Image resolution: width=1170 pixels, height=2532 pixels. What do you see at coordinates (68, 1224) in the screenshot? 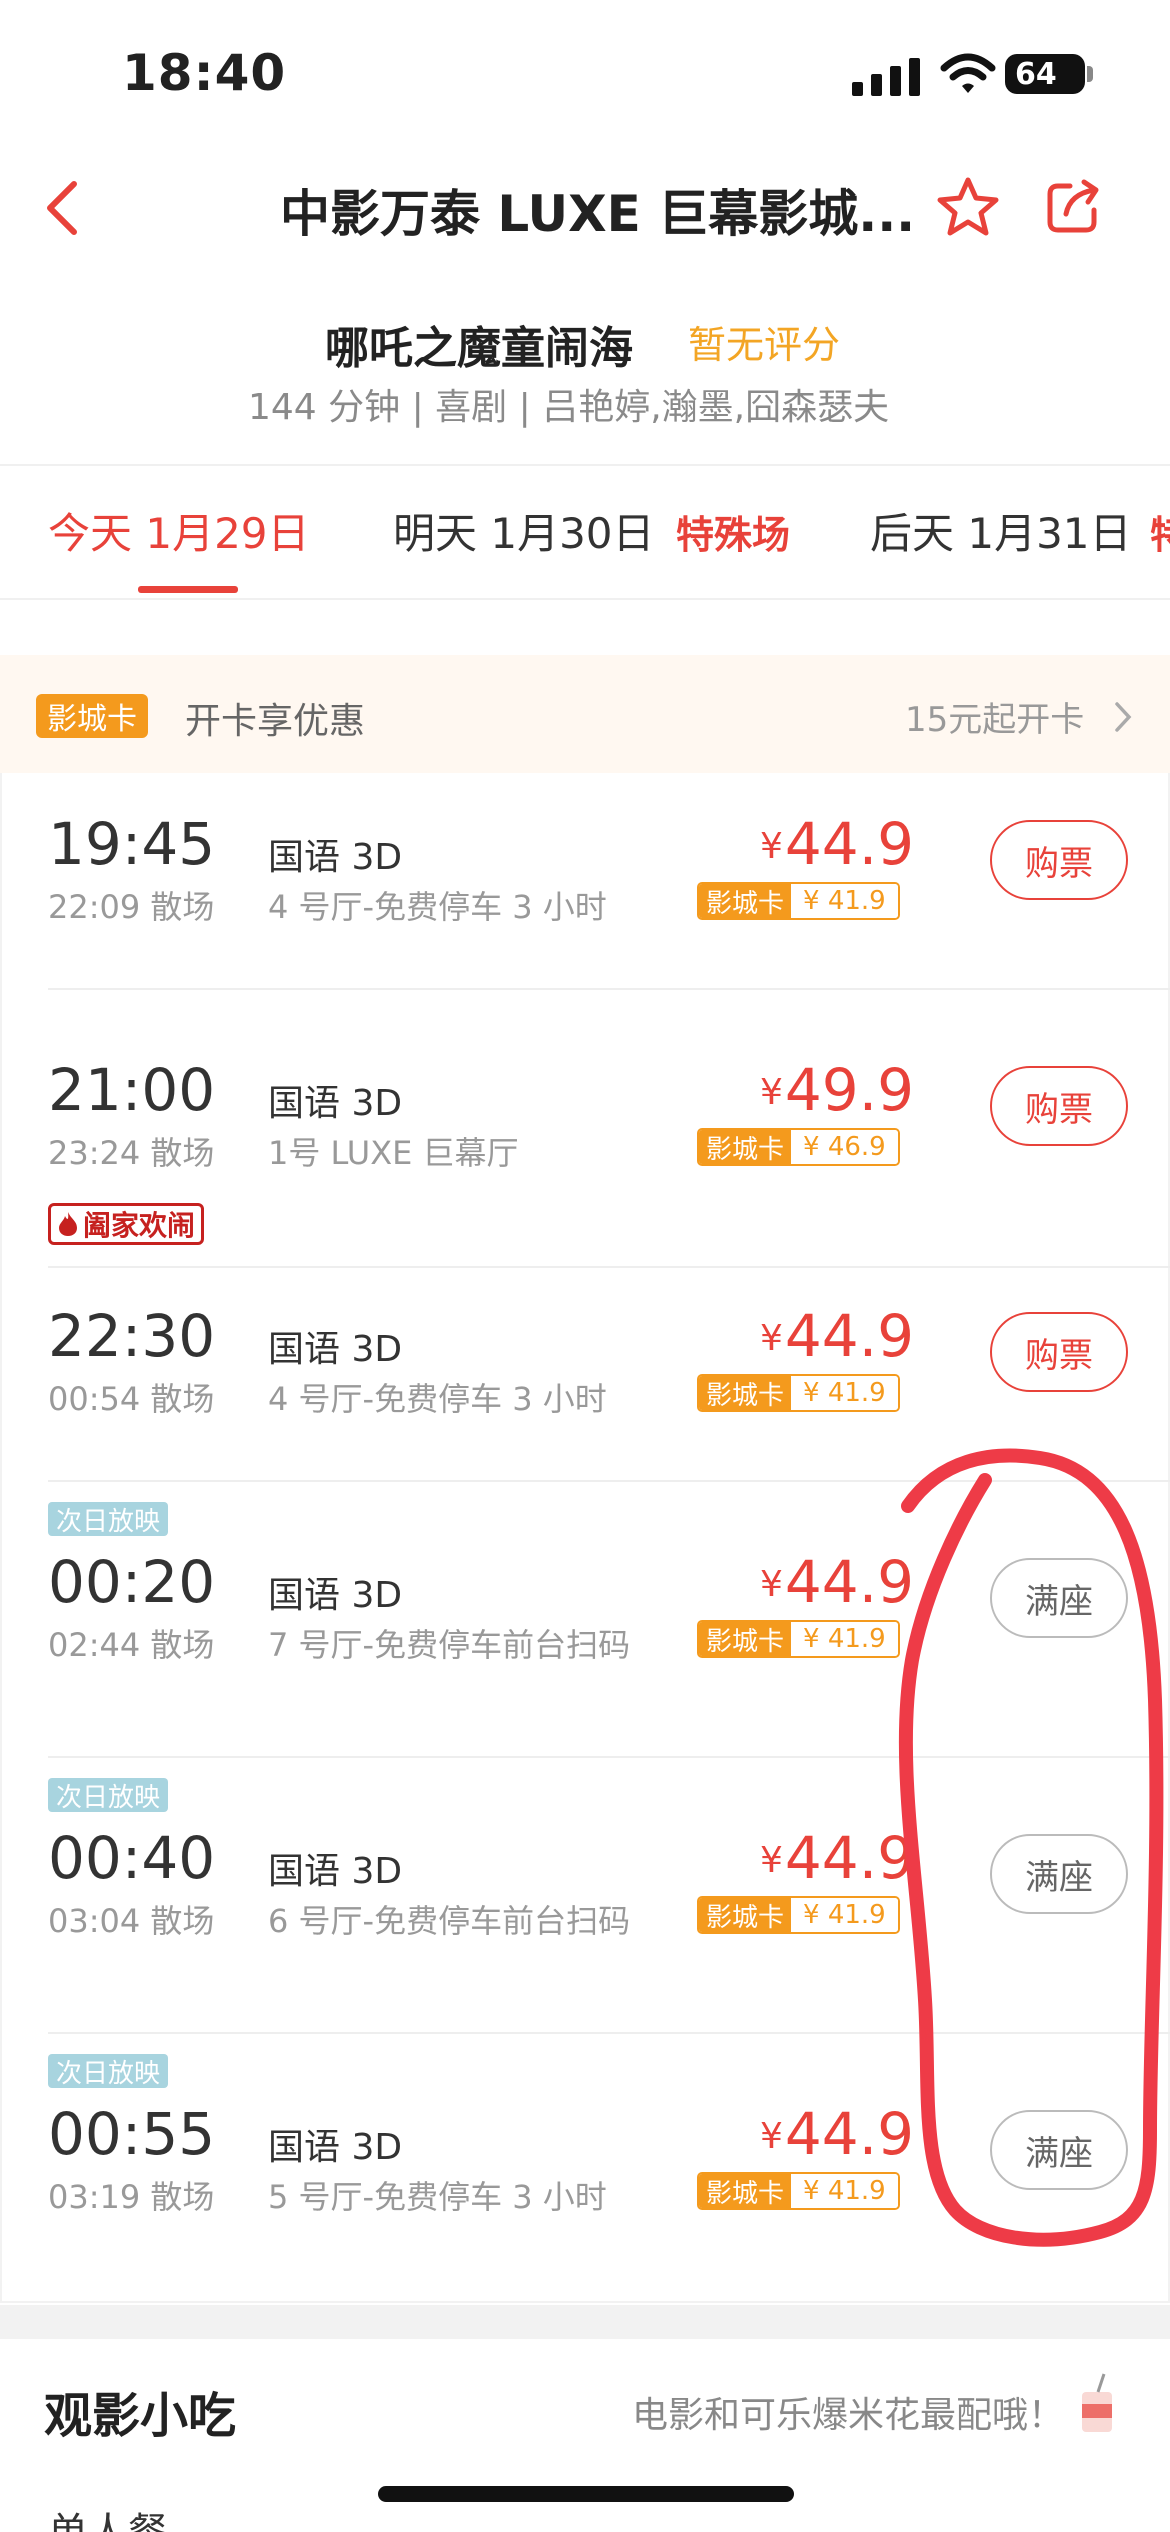
I see `flame-icon` at bounding box center [68, 1224].